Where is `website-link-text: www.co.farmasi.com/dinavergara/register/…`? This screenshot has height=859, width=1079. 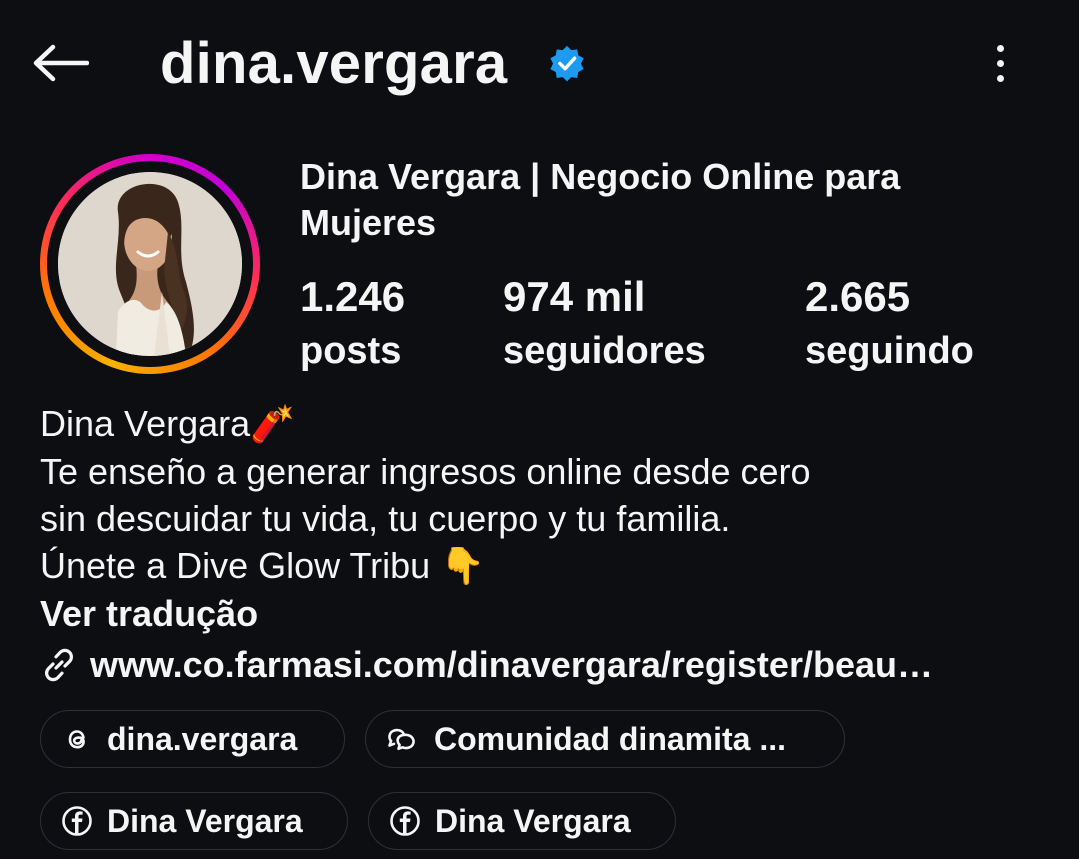
website-link-text: www.co.farmasi.com/dinavergara/register/… is located at coordinates (511, 664).